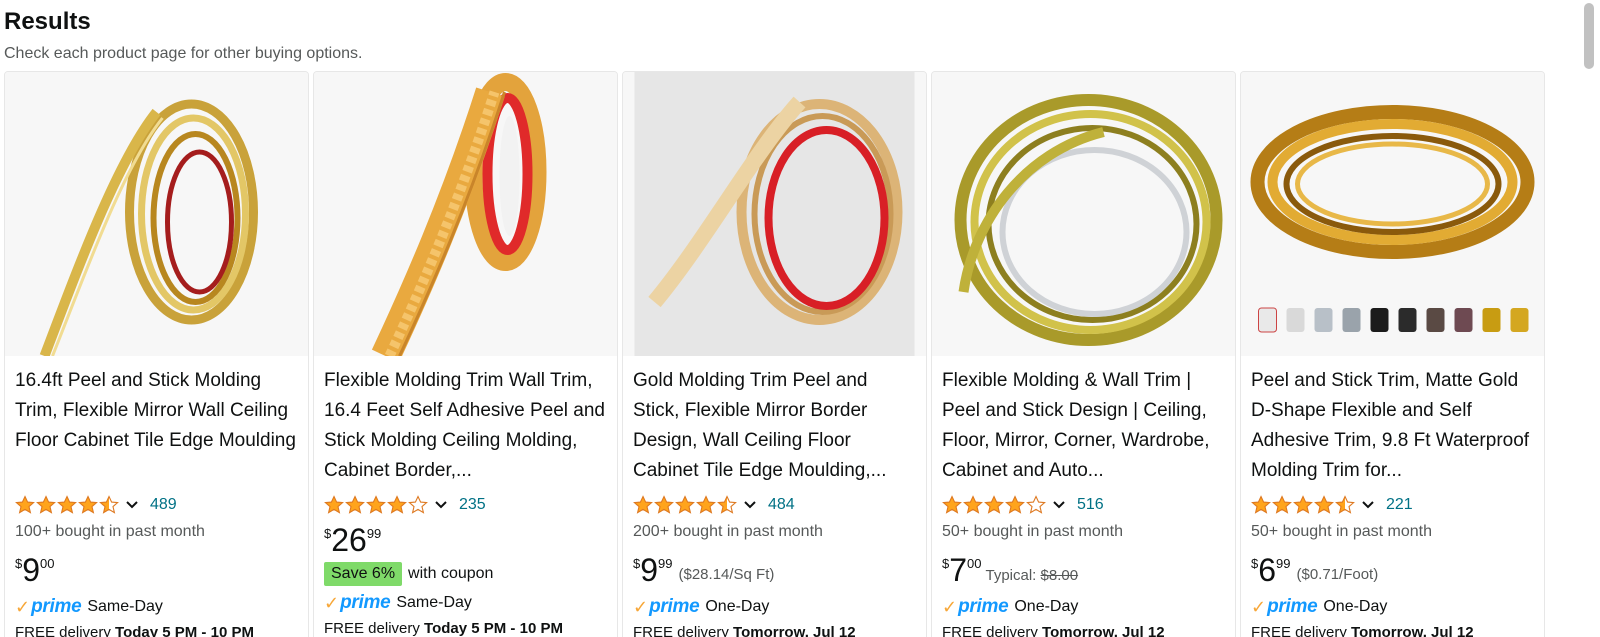 This screenshot has height=637, width=1600. What do you see at coordinates (1271, 570) in the screenshot?
I see `price: $ 6 99` at bounding box center [1271, 570].